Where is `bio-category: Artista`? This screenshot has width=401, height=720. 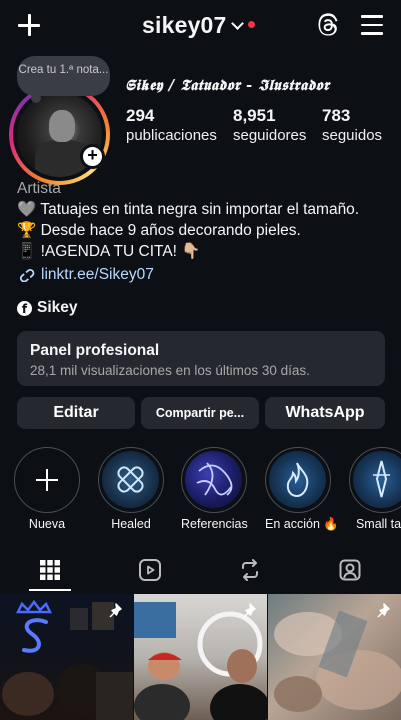
bio-category: Artista is located at coordinates (39, 188).